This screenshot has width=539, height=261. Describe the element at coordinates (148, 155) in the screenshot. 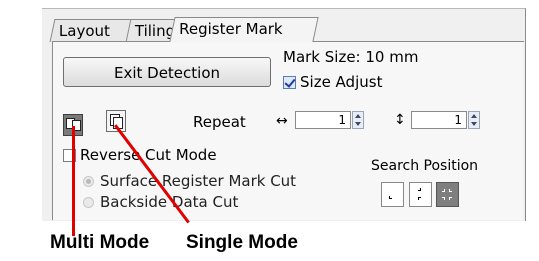

I see `reverse-cut-label: Reverse Cut Mode` at that location.